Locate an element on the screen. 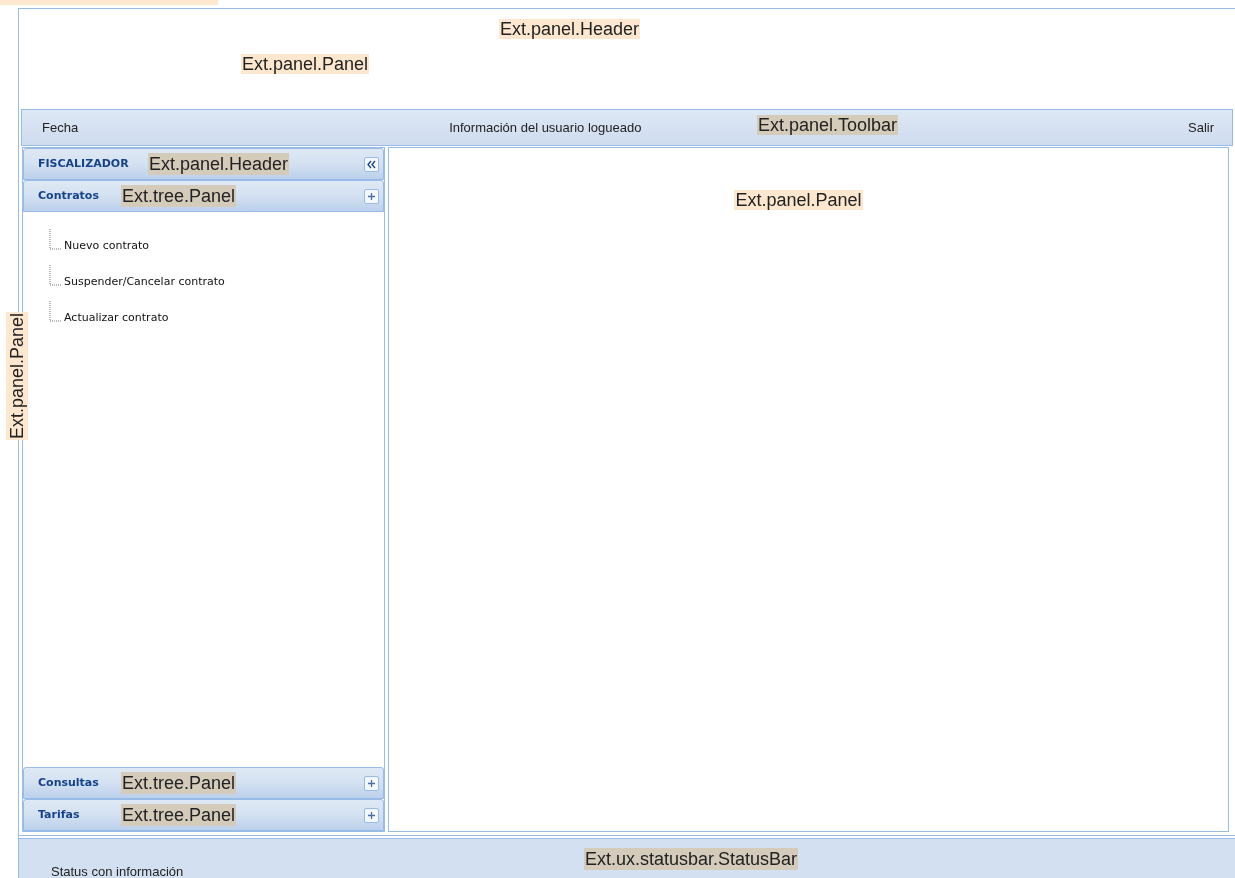  tree-item: Suspender/Cancelar contrato is located at coordinates (144, 281).